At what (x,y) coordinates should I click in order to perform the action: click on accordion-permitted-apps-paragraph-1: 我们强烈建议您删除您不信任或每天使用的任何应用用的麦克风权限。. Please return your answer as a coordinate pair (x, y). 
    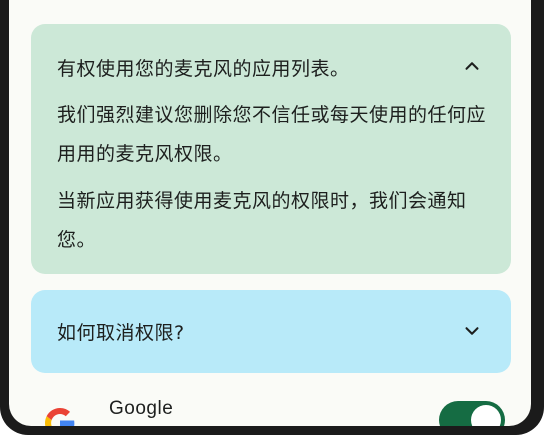
    Looking at the image, I should click on (272, 134).